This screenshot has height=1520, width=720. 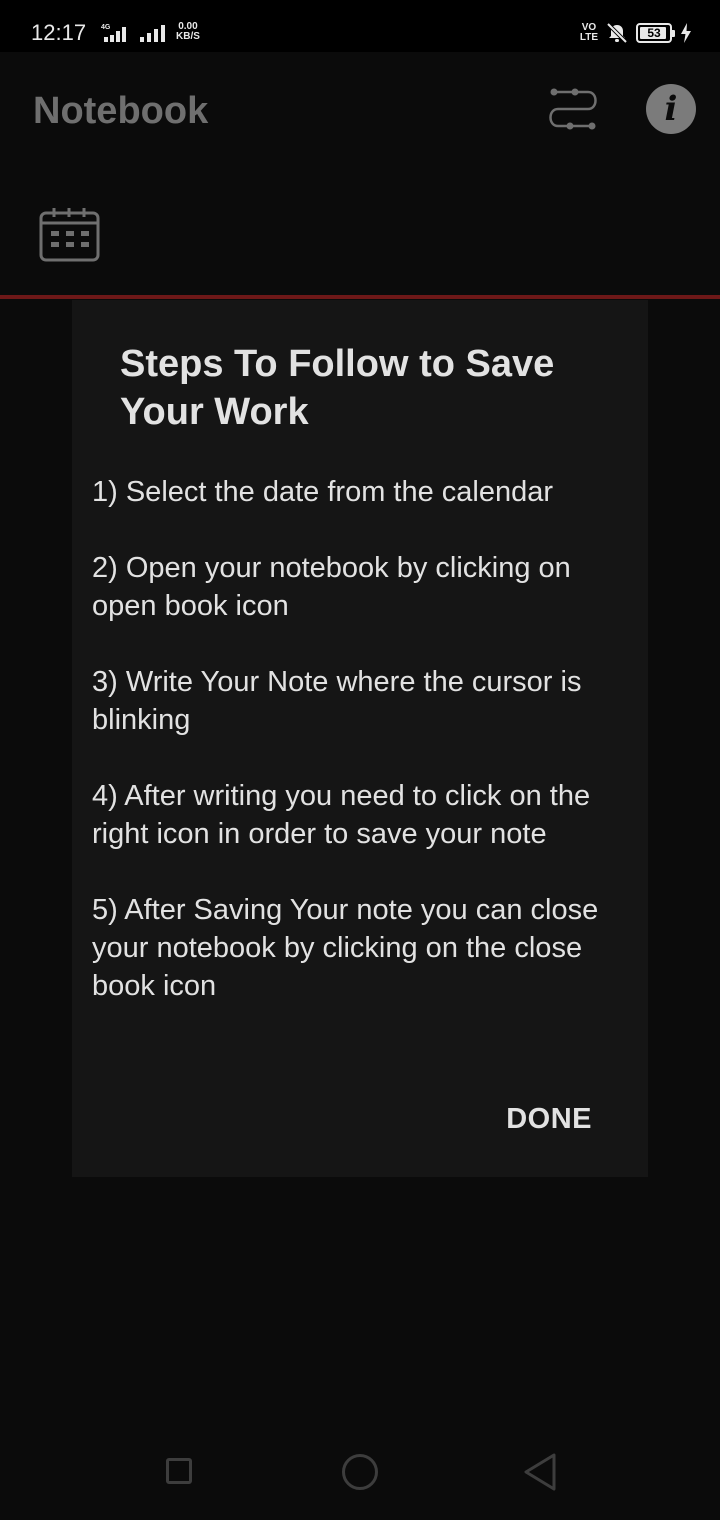 I want to click on volte-icon: VO LTE, so click(x=589, y=33).